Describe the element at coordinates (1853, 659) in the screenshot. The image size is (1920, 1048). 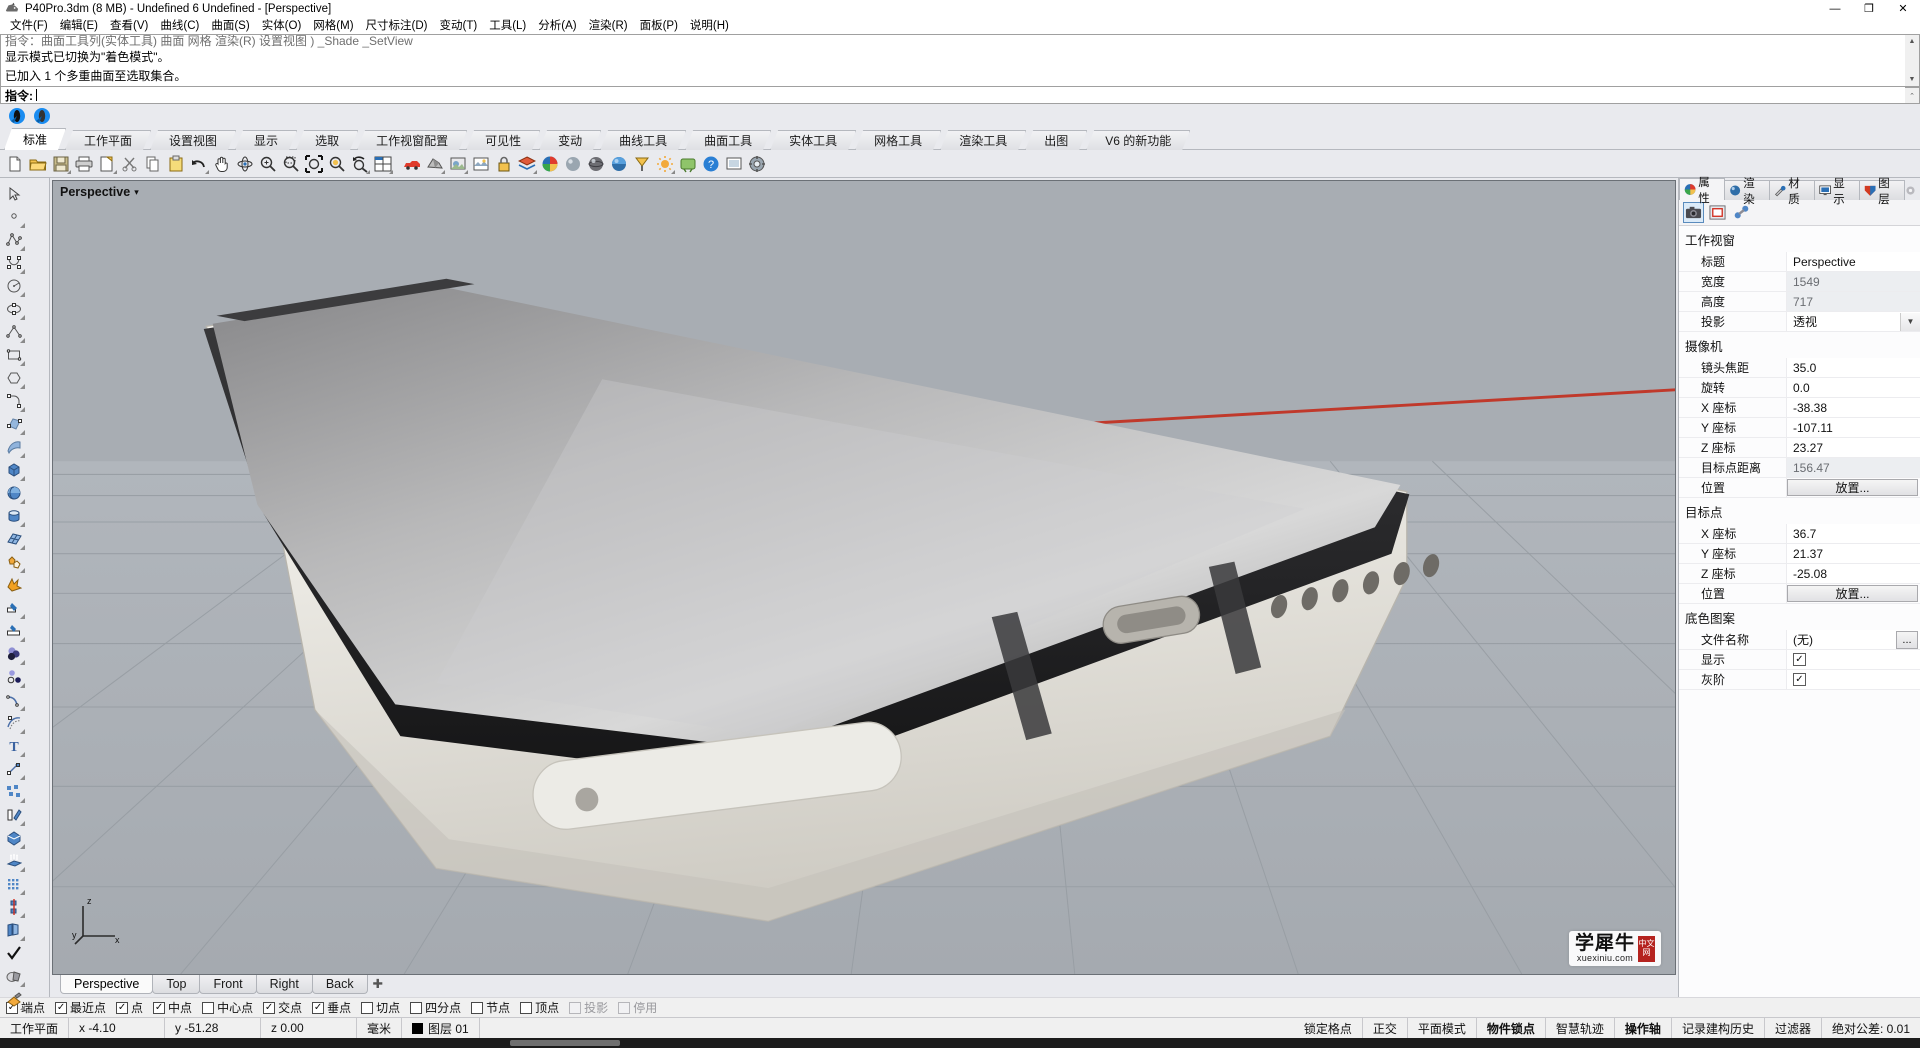
I see `property-value-show-wallpaper: ✓` at that location.